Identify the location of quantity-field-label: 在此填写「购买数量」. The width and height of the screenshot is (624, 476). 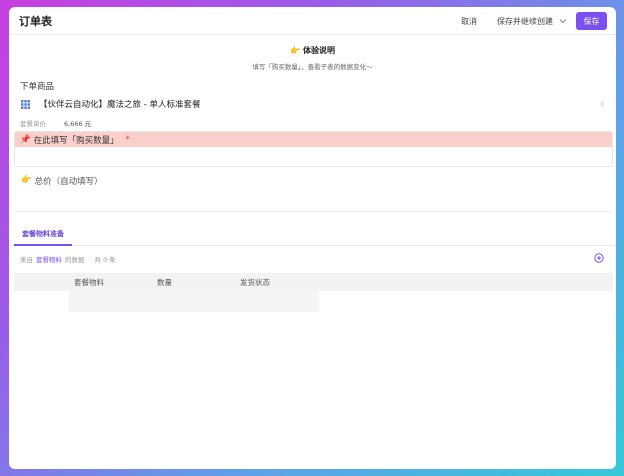
(76, 140).